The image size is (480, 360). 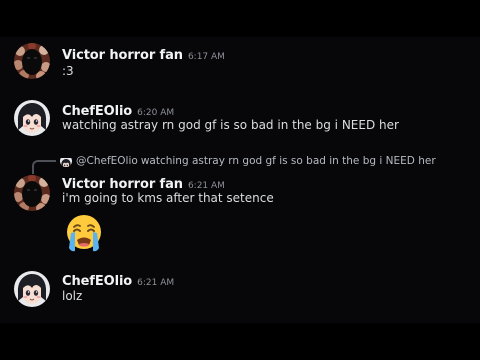 I want to click on reply-spine, so click(x=44, y=167).